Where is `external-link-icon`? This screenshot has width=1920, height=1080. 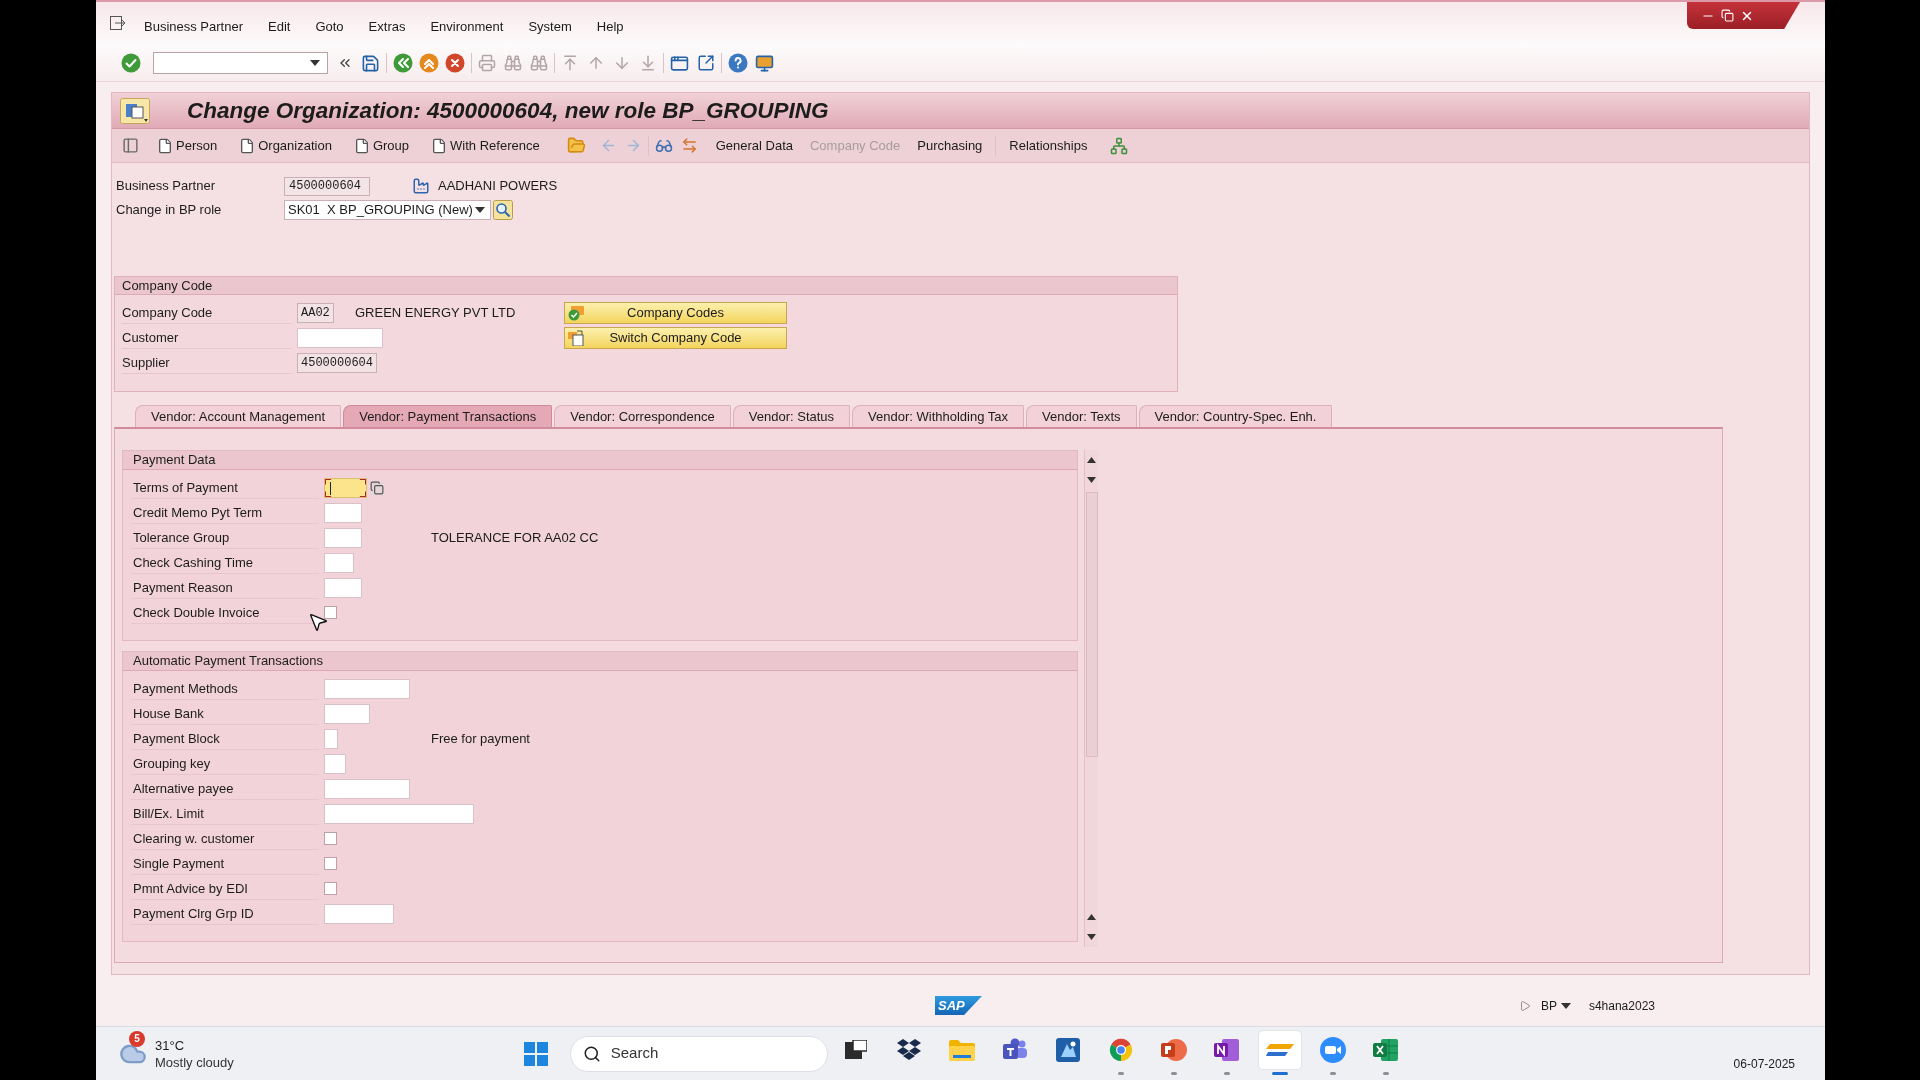 external-link-icon is located at coordinates (706, 63).